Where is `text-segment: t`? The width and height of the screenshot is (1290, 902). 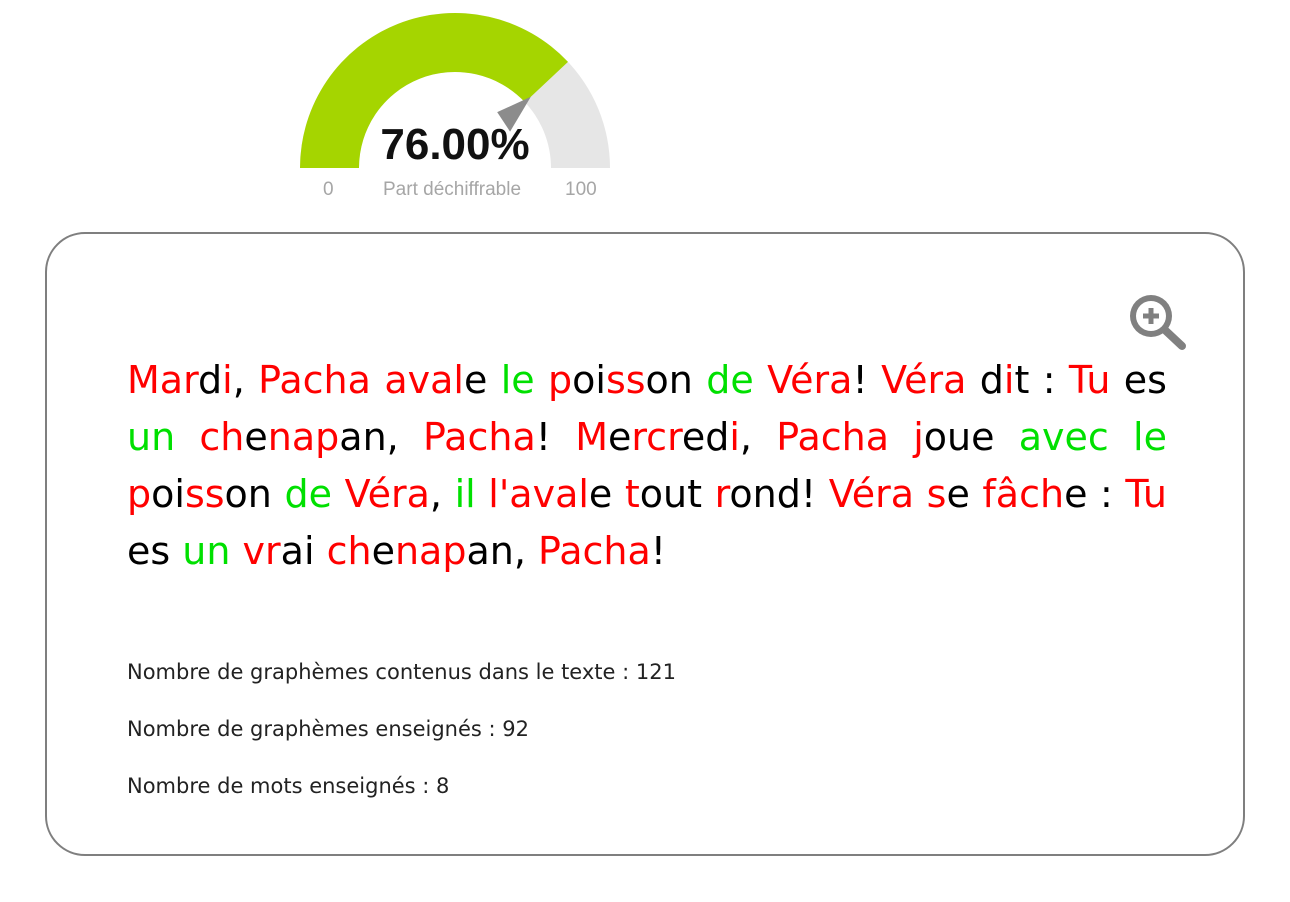
text-segment: t is located at coordinates (632, 494).